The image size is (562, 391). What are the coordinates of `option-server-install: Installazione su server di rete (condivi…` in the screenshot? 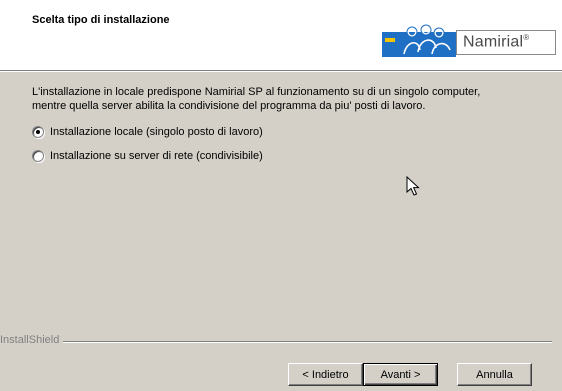 It's located at (147, 156).